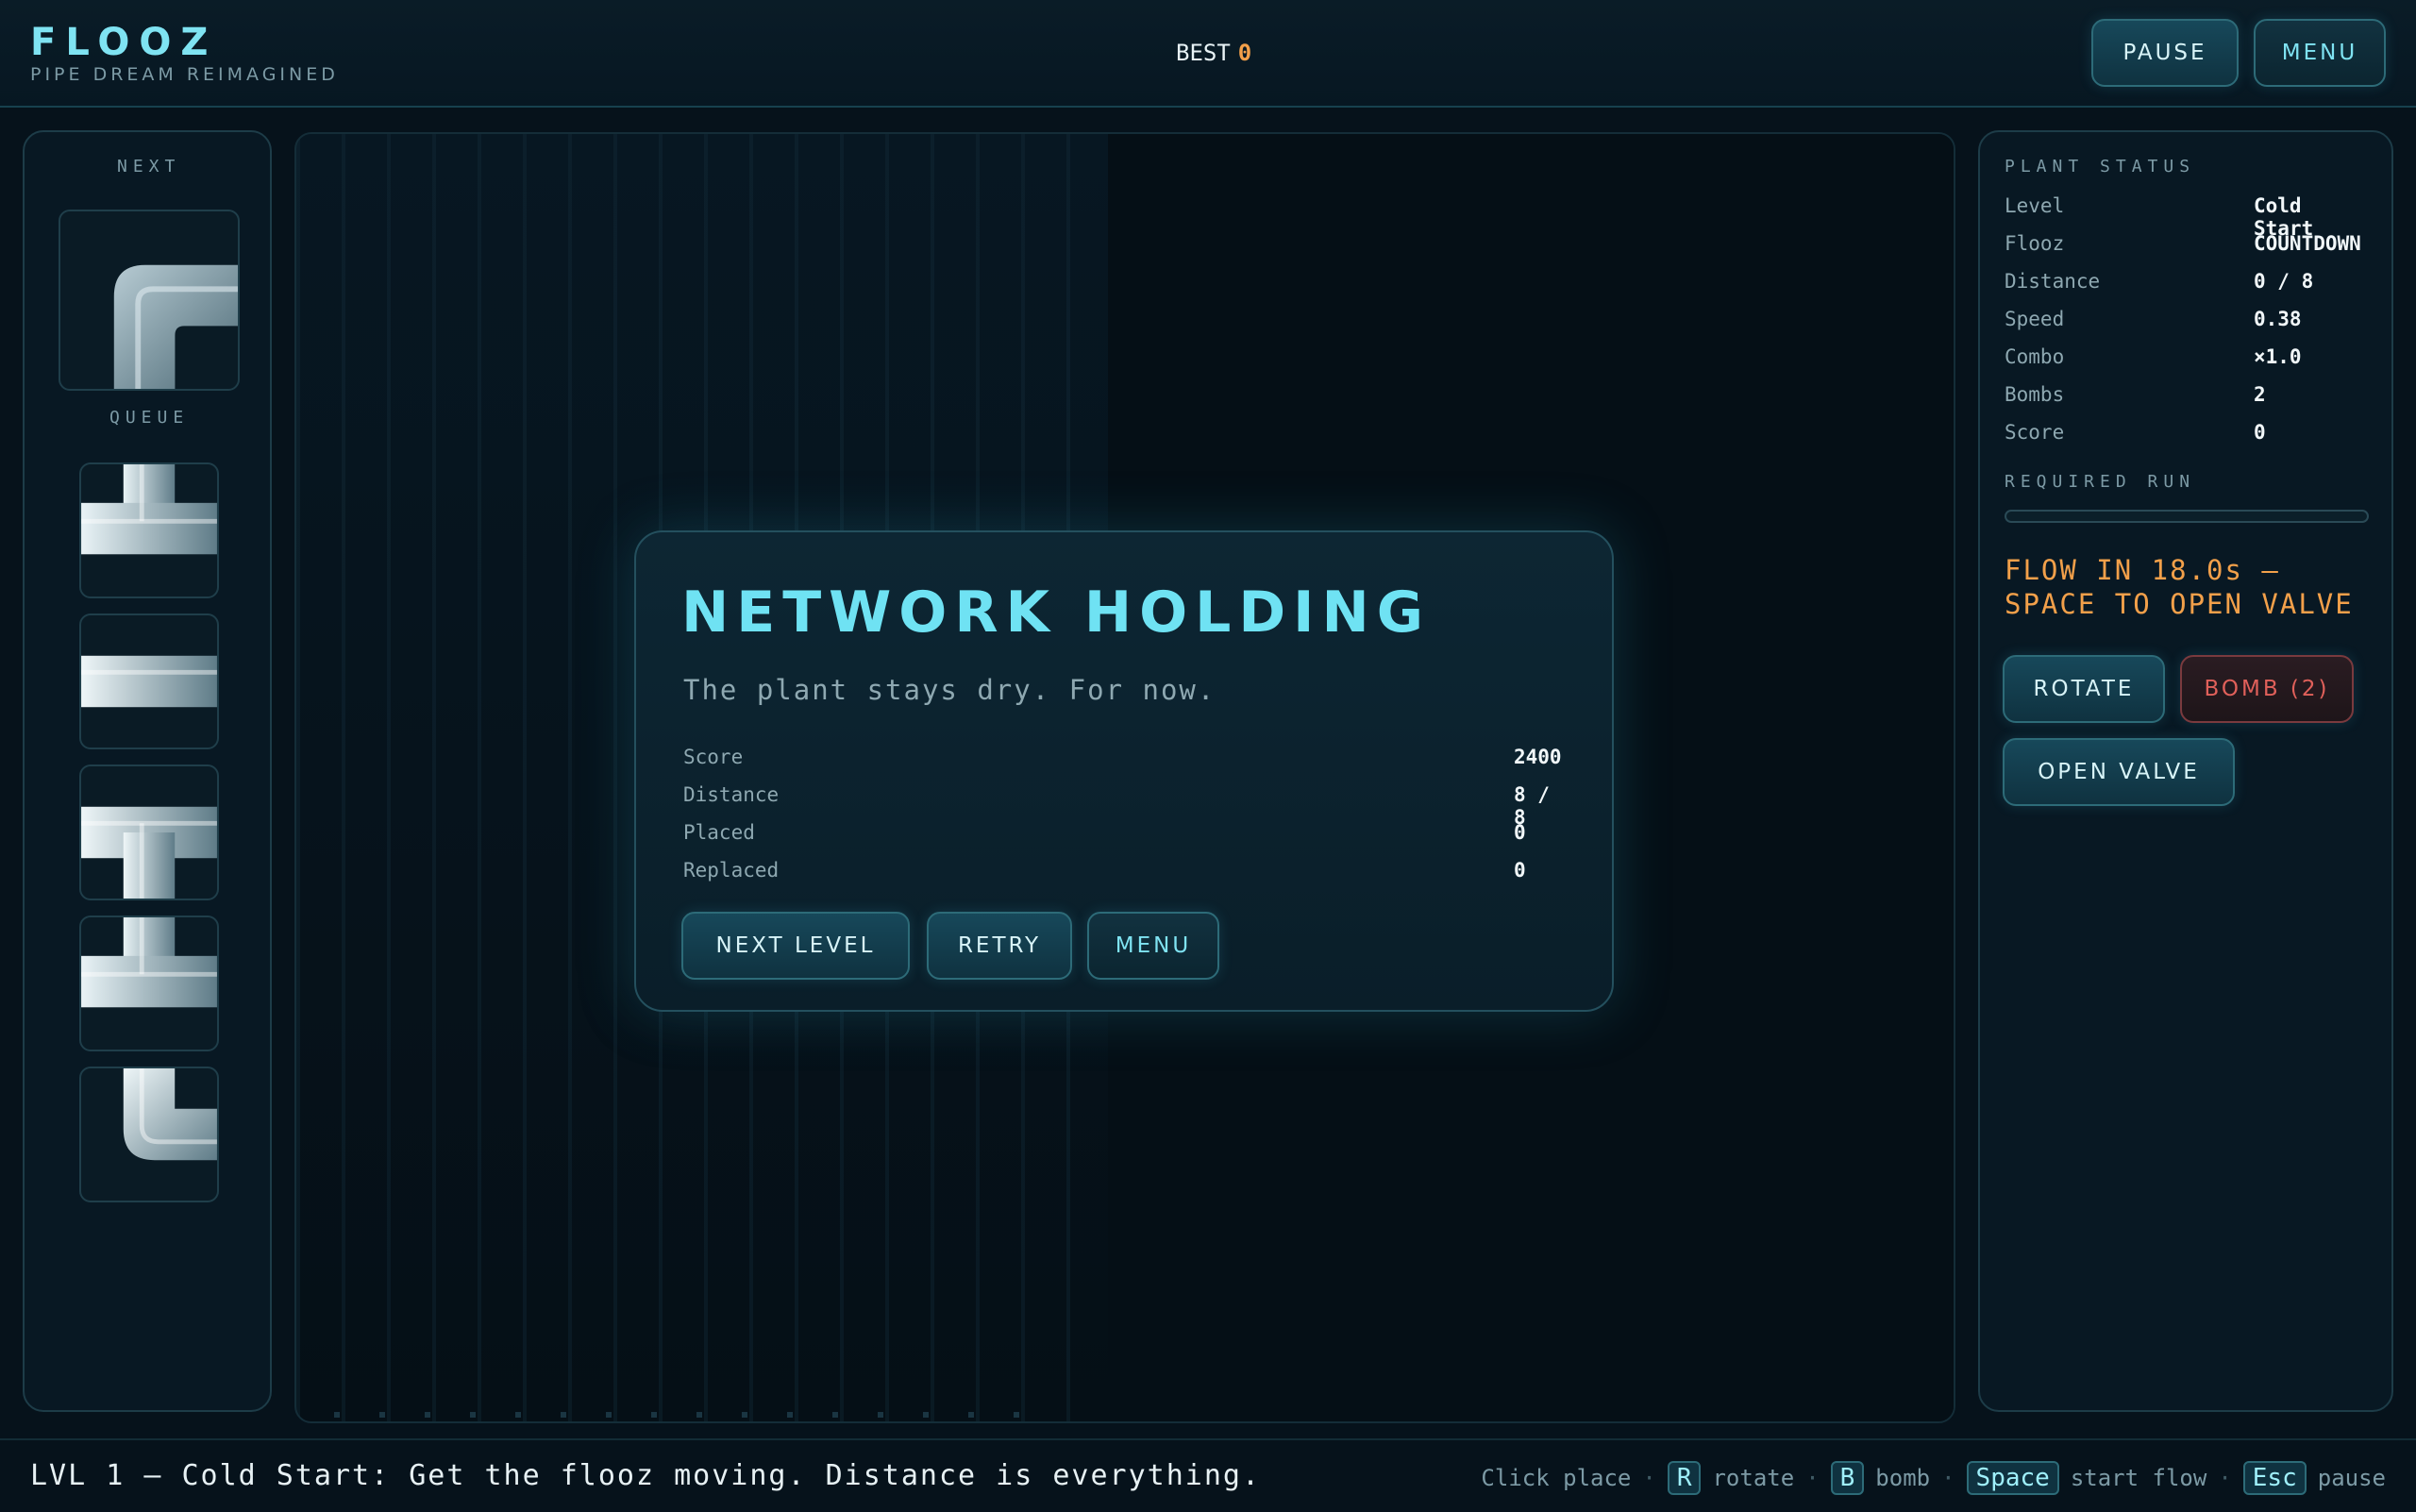 This screenshot has width=2416, height=1512. I want to click on status-value: 2, so click(2260, 394).